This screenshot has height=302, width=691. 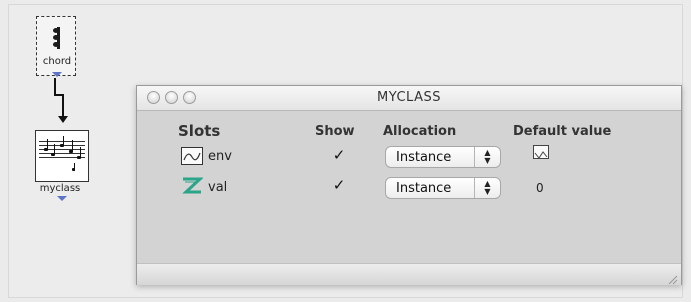 What do you see at coordinates (62, 156) in the screenshot?
I see `myclass-box` at bounding box center [62, 156].